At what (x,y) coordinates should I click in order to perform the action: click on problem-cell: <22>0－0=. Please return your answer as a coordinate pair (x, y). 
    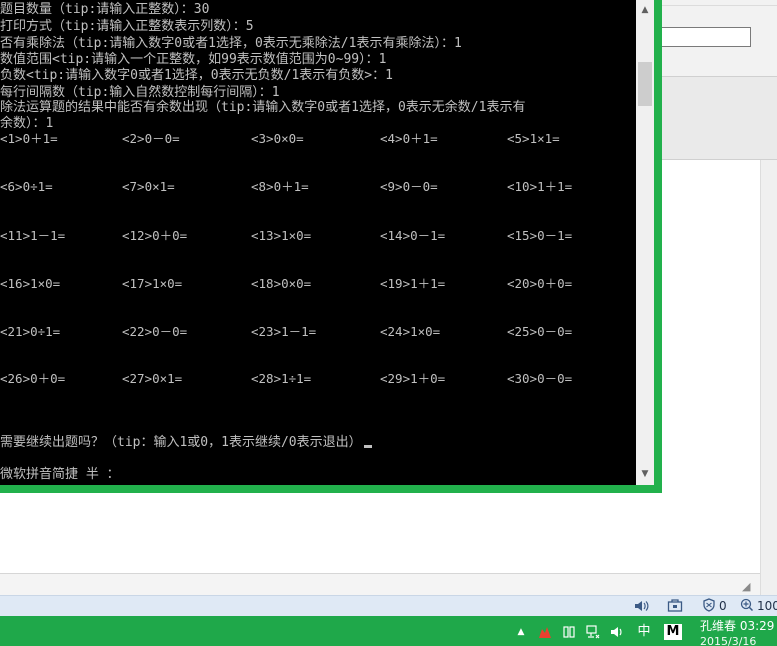
    Looking at the image, I should click on (155, 331).